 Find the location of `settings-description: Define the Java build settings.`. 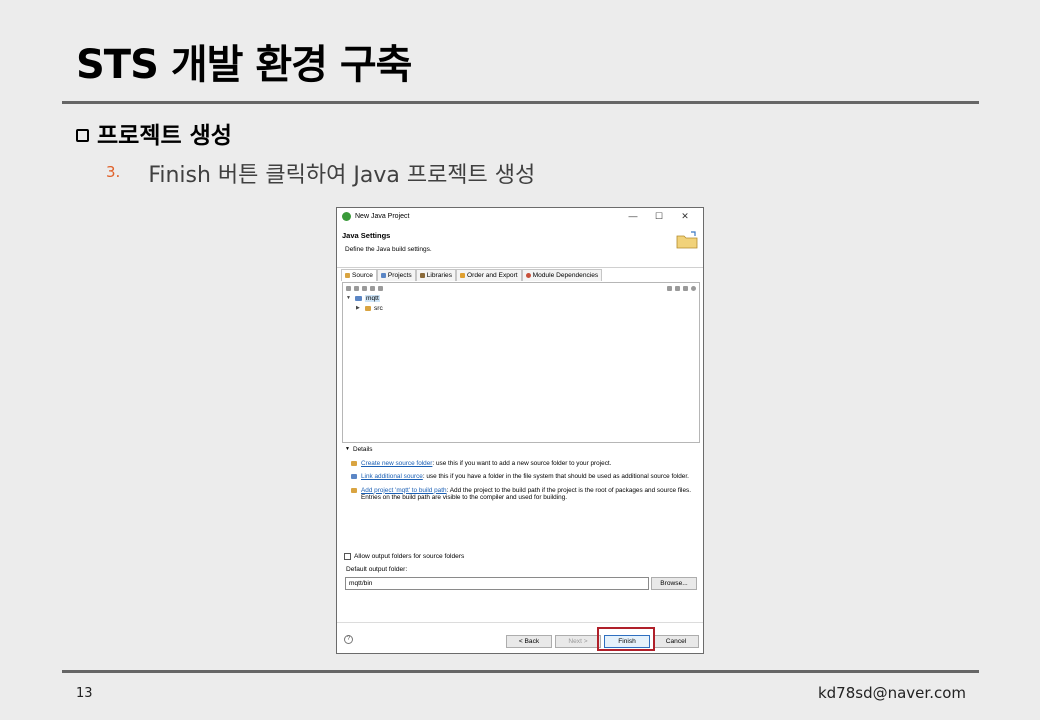

settings-description: Define the Java build settings. is located at coordinates (388, 249).